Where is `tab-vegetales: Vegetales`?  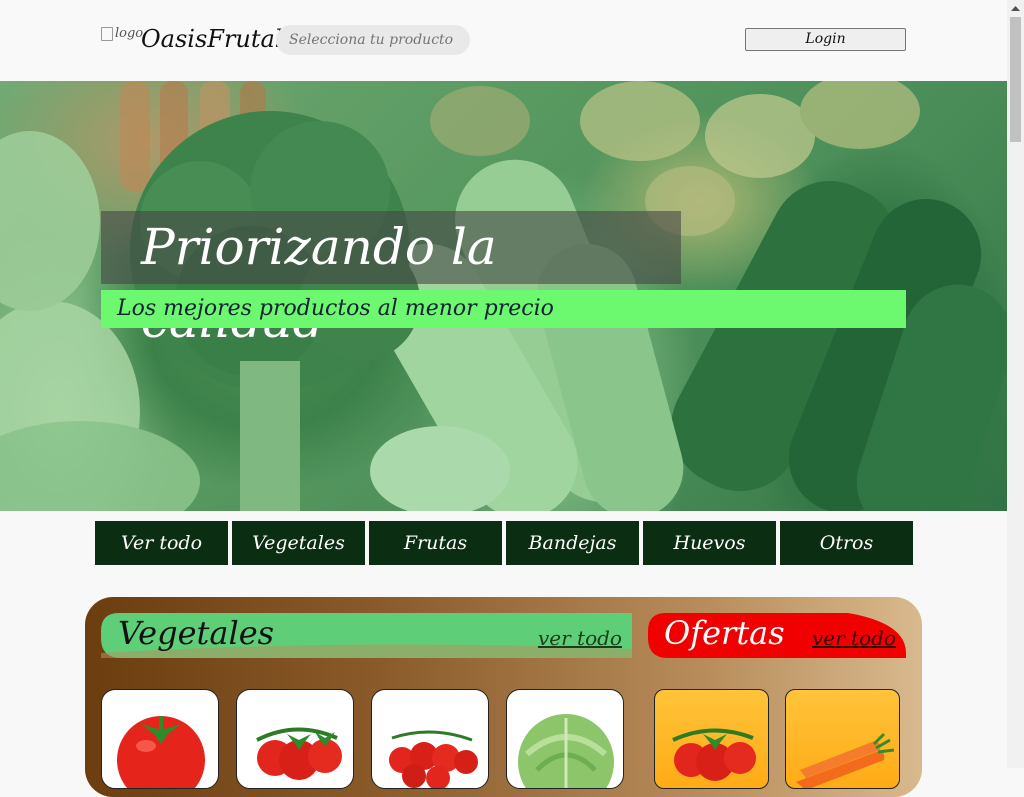 tab-vegetales: Vegetales is located at coordinates (298, 543).